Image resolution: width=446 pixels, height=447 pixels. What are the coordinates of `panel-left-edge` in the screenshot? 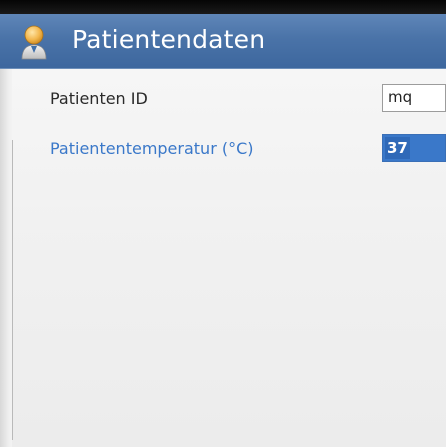 It's located at (6, 258).